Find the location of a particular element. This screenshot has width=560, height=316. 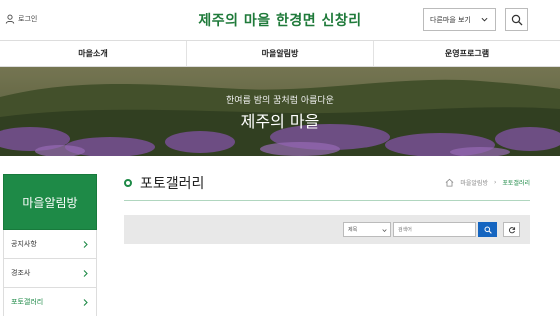

nav-item-programs: 운영프로그램 is located at coordinates (466, 53).